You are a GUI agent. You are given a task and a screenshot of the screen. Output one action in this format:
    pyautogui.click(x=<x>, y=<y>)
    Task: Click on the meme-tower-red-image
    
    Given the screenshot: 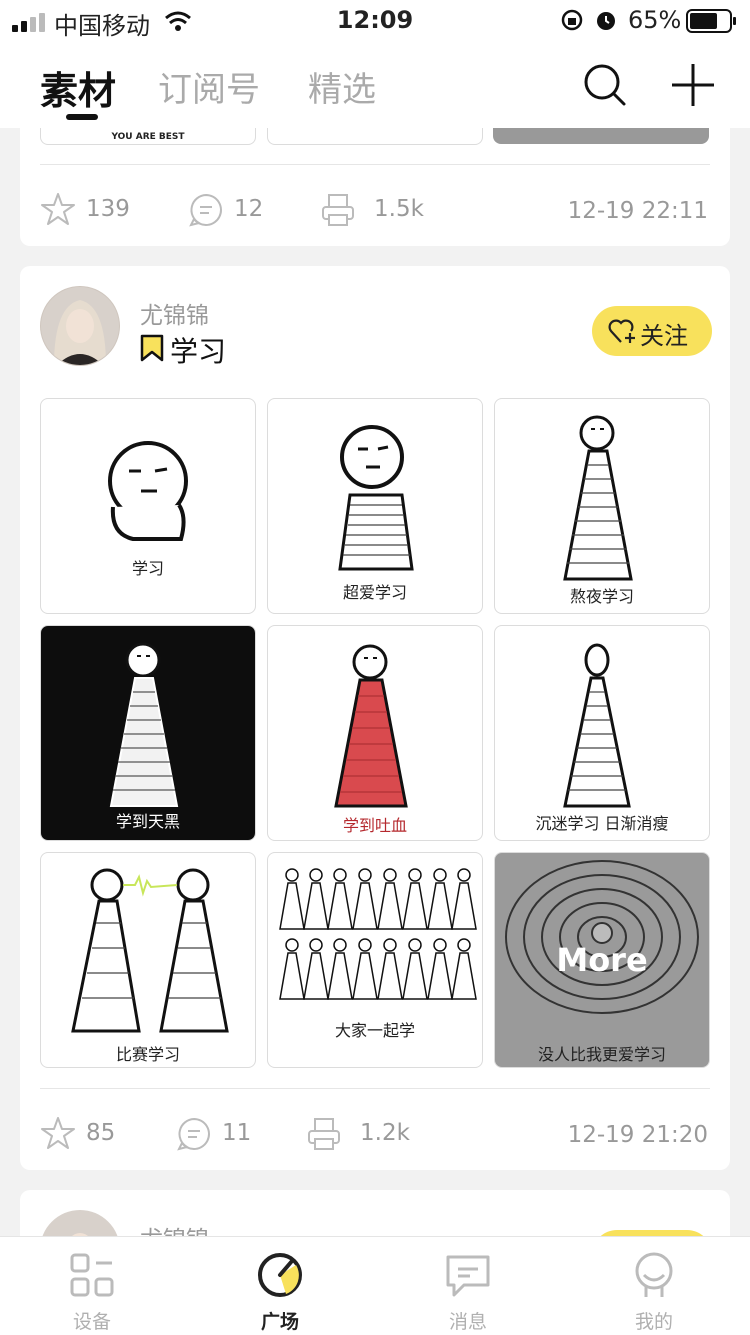 What is the action you would take?
    pyautogui.click(x=371, y=726)
    